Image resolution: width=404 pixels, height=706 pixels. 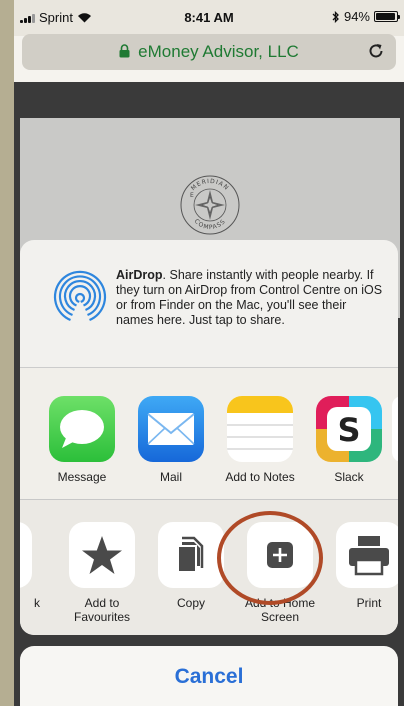 I want to click on share-app-notes: Add to Notes, so click(x=260, y=440).